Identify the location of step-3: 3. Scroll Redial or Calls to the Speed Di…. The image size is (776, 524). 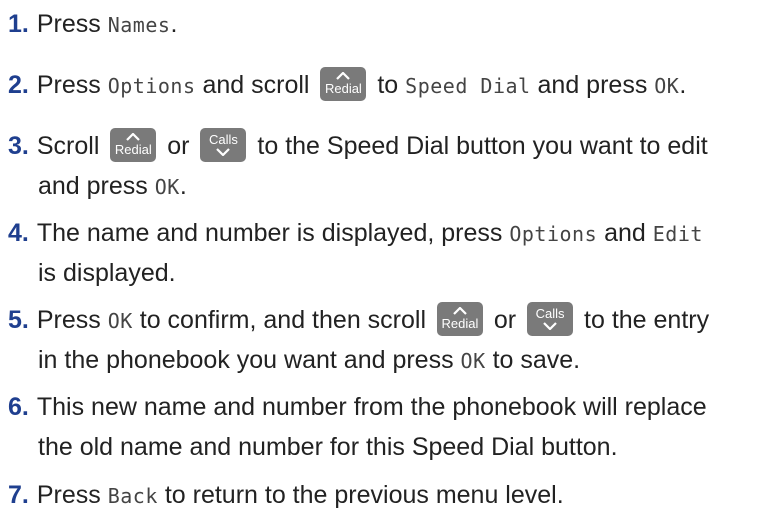
(387, 146).